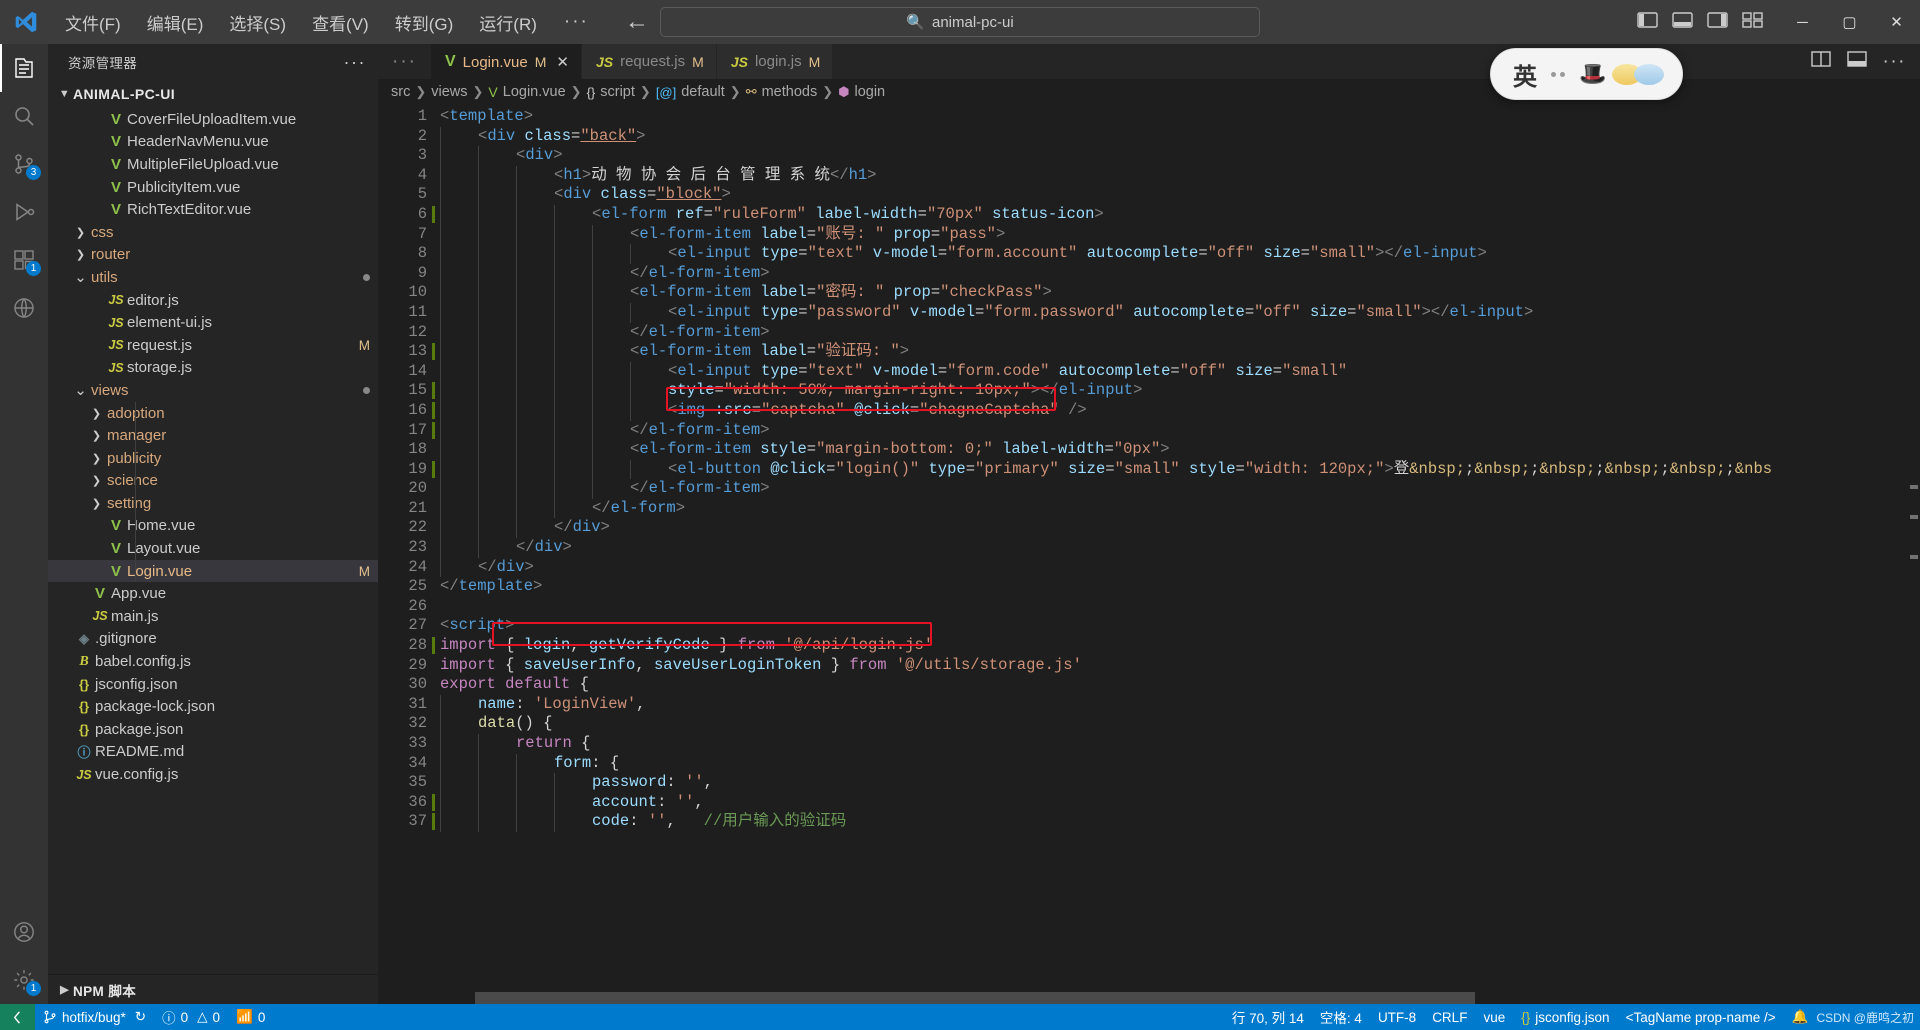  Describe the element at coordinates (534, 92) in the screenshot. I see `breadcrumb-item-file: Login.vue` at that location.